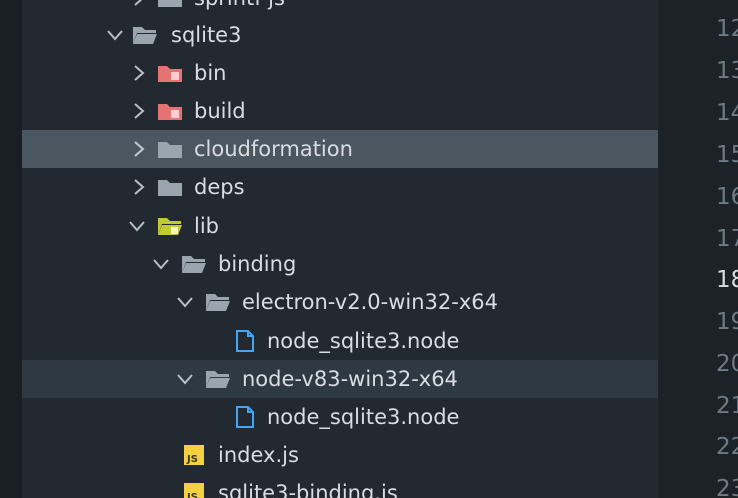  Describe the element at coordinates (340, 264) in the screenshot. I see `tree-item-binding: binding` at that location.